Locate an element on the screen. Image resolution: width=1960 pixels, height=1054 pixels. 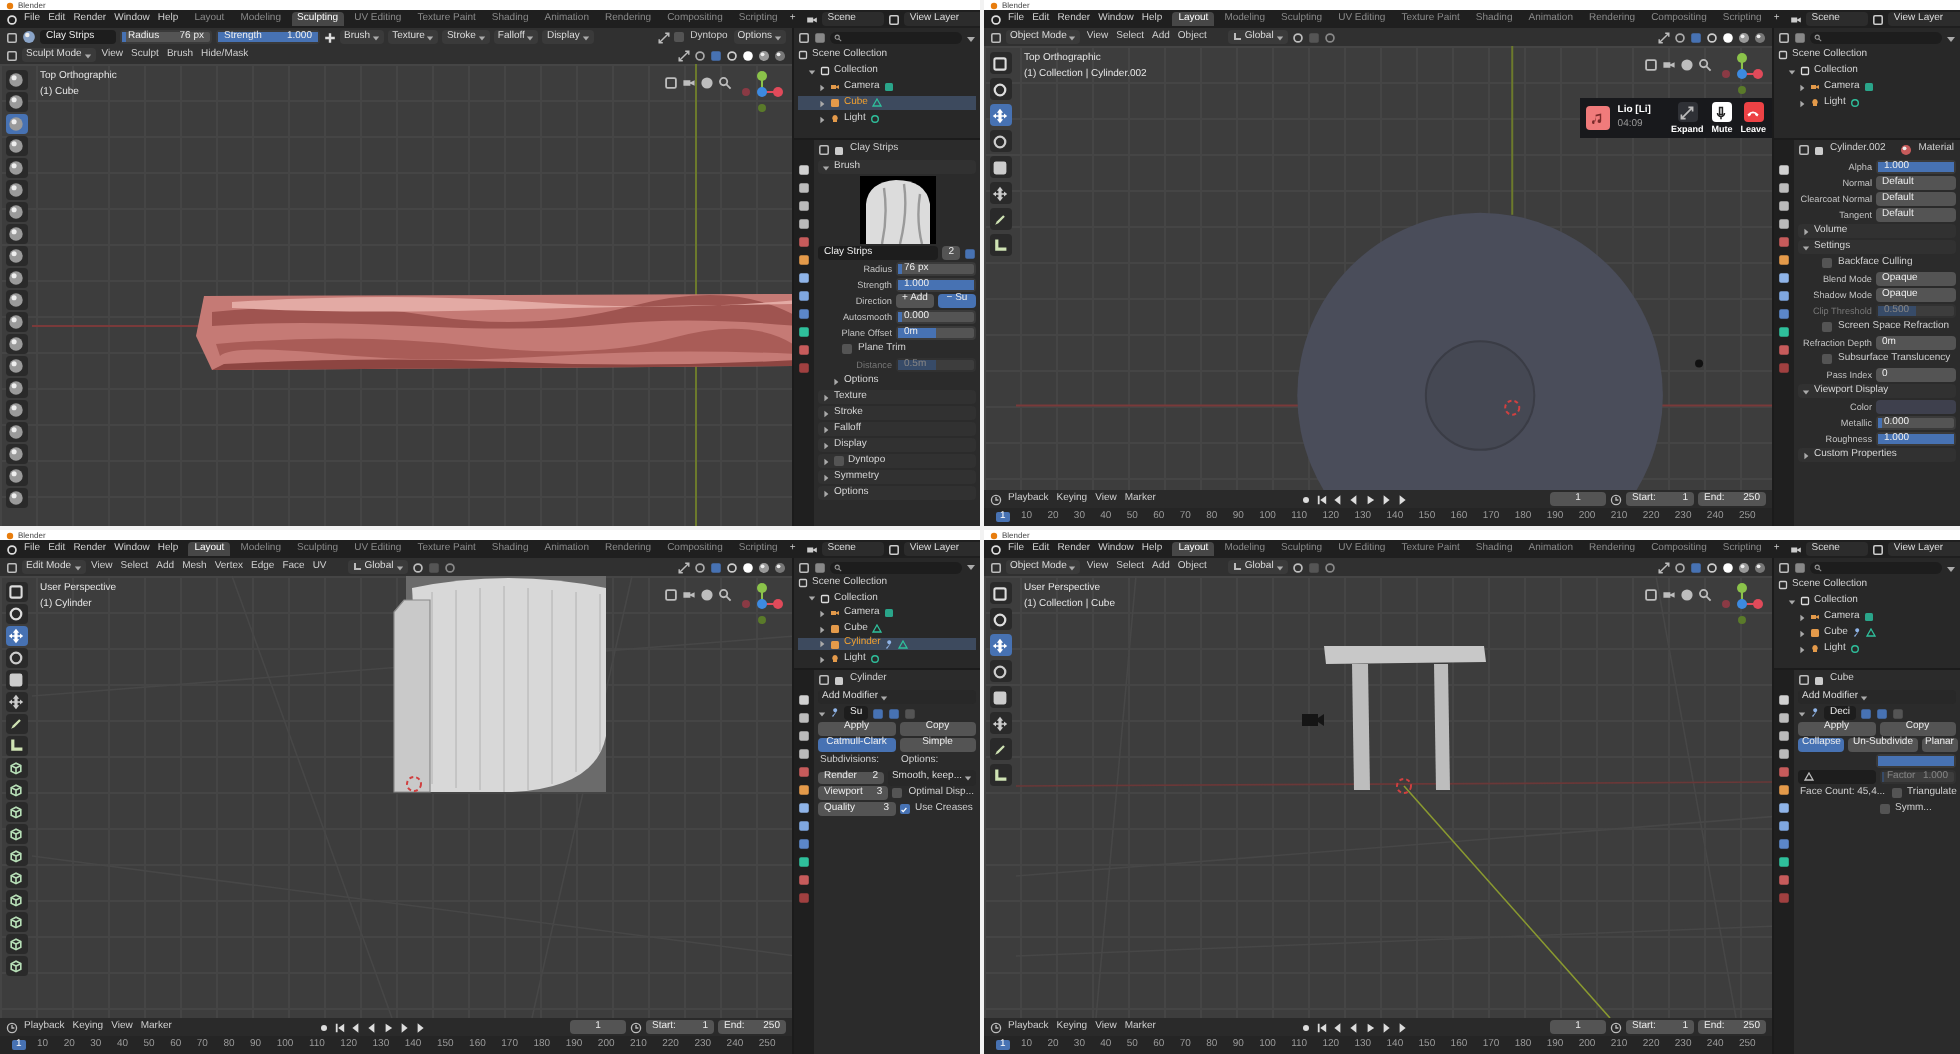
xray-toggle-icon is located at coordinates (716, 567).